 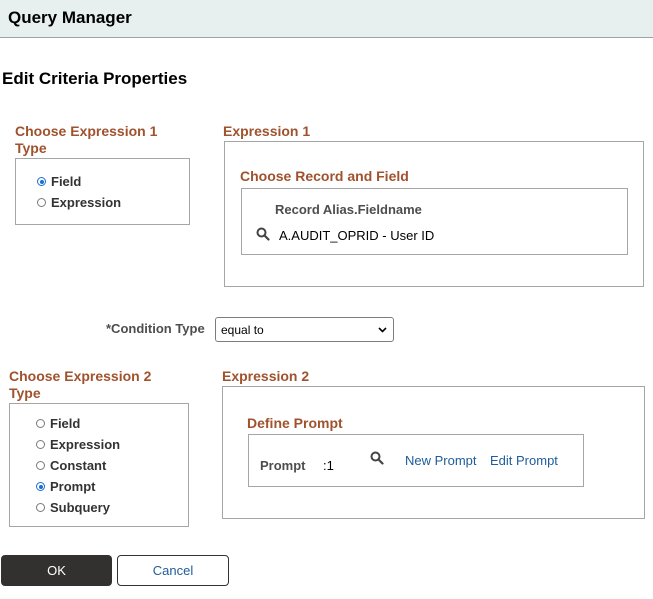 I want to click on radio-label: Constant, so click(x=78, y=465).